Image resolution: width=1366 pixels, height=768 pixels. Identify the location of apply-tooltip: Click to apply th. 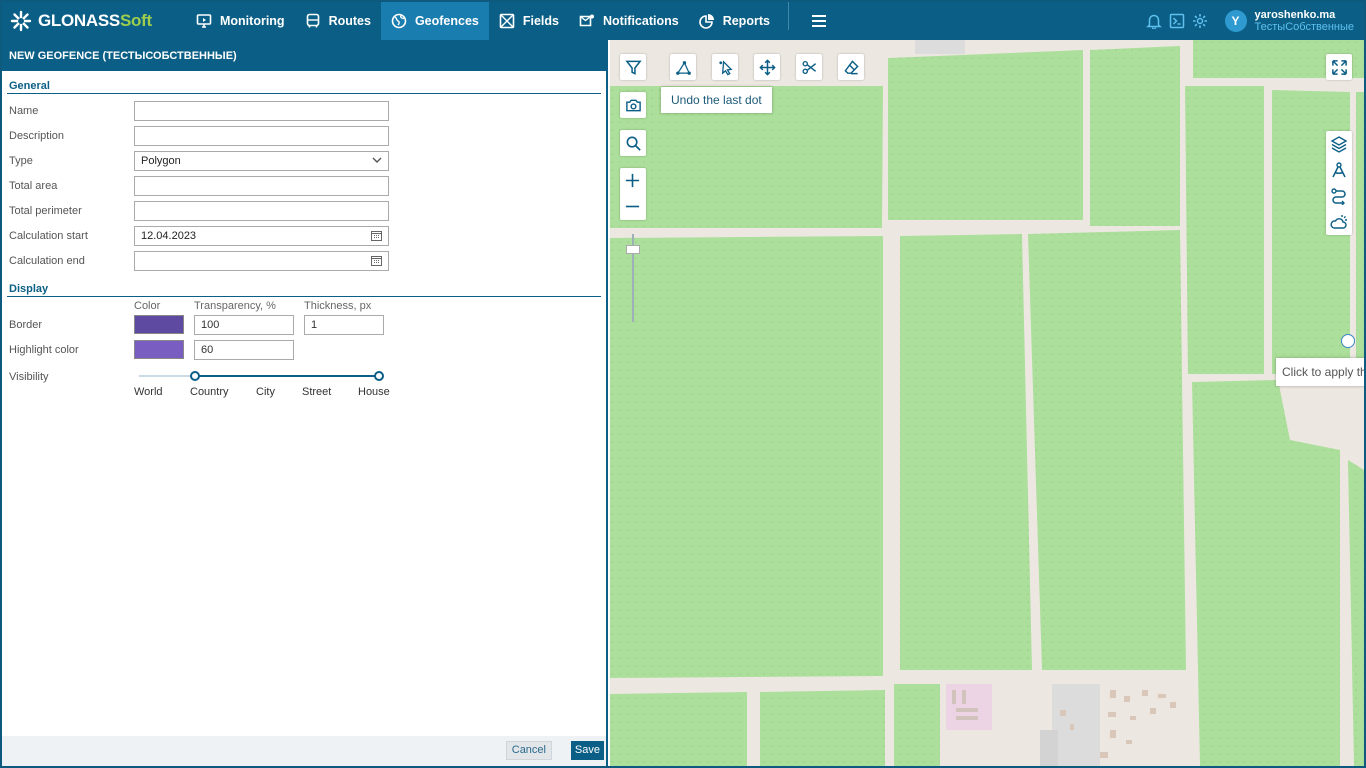
(1320, 372).